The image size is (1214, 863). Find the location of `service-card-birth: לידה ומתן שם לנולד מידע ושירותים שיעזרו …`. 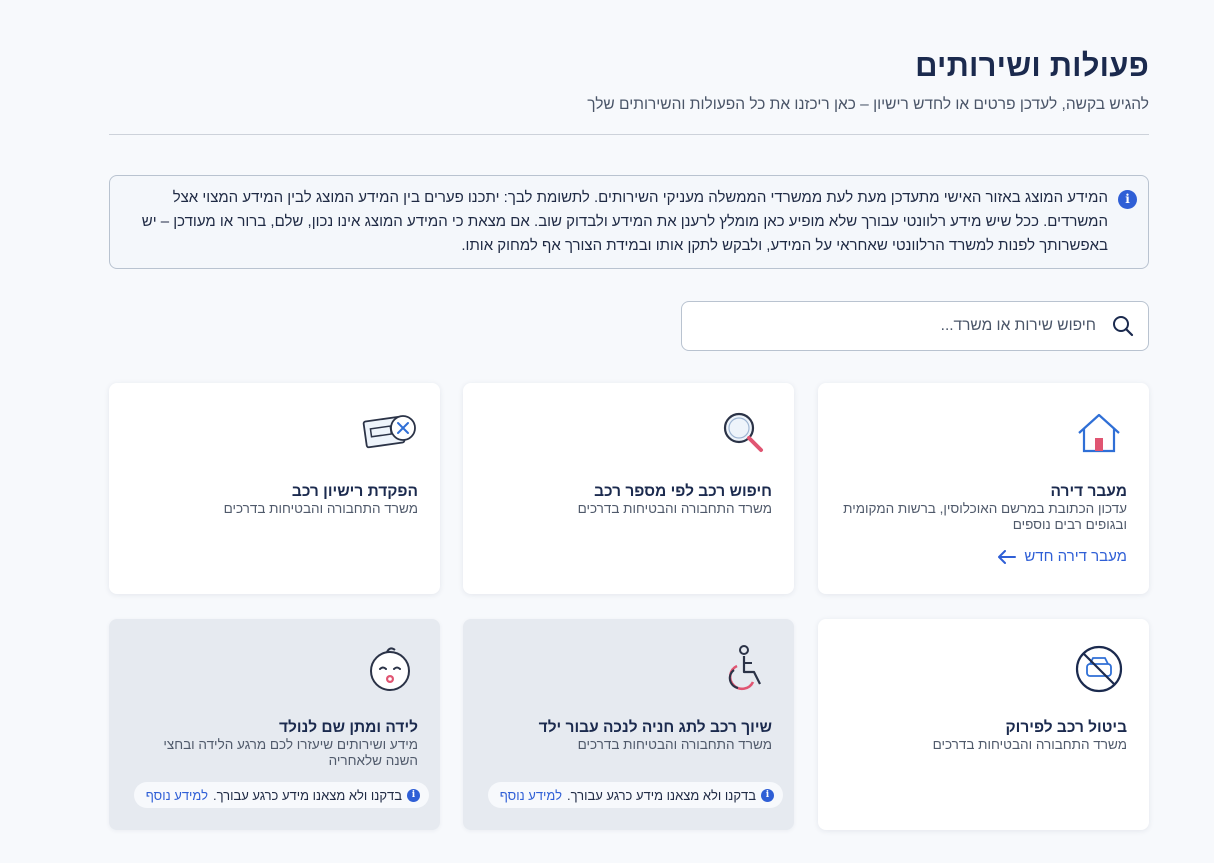

service-card-birth: לידה ומתן שם לנולד מידע ושירותים שיעזרו … is located at coordinates (274, 724).